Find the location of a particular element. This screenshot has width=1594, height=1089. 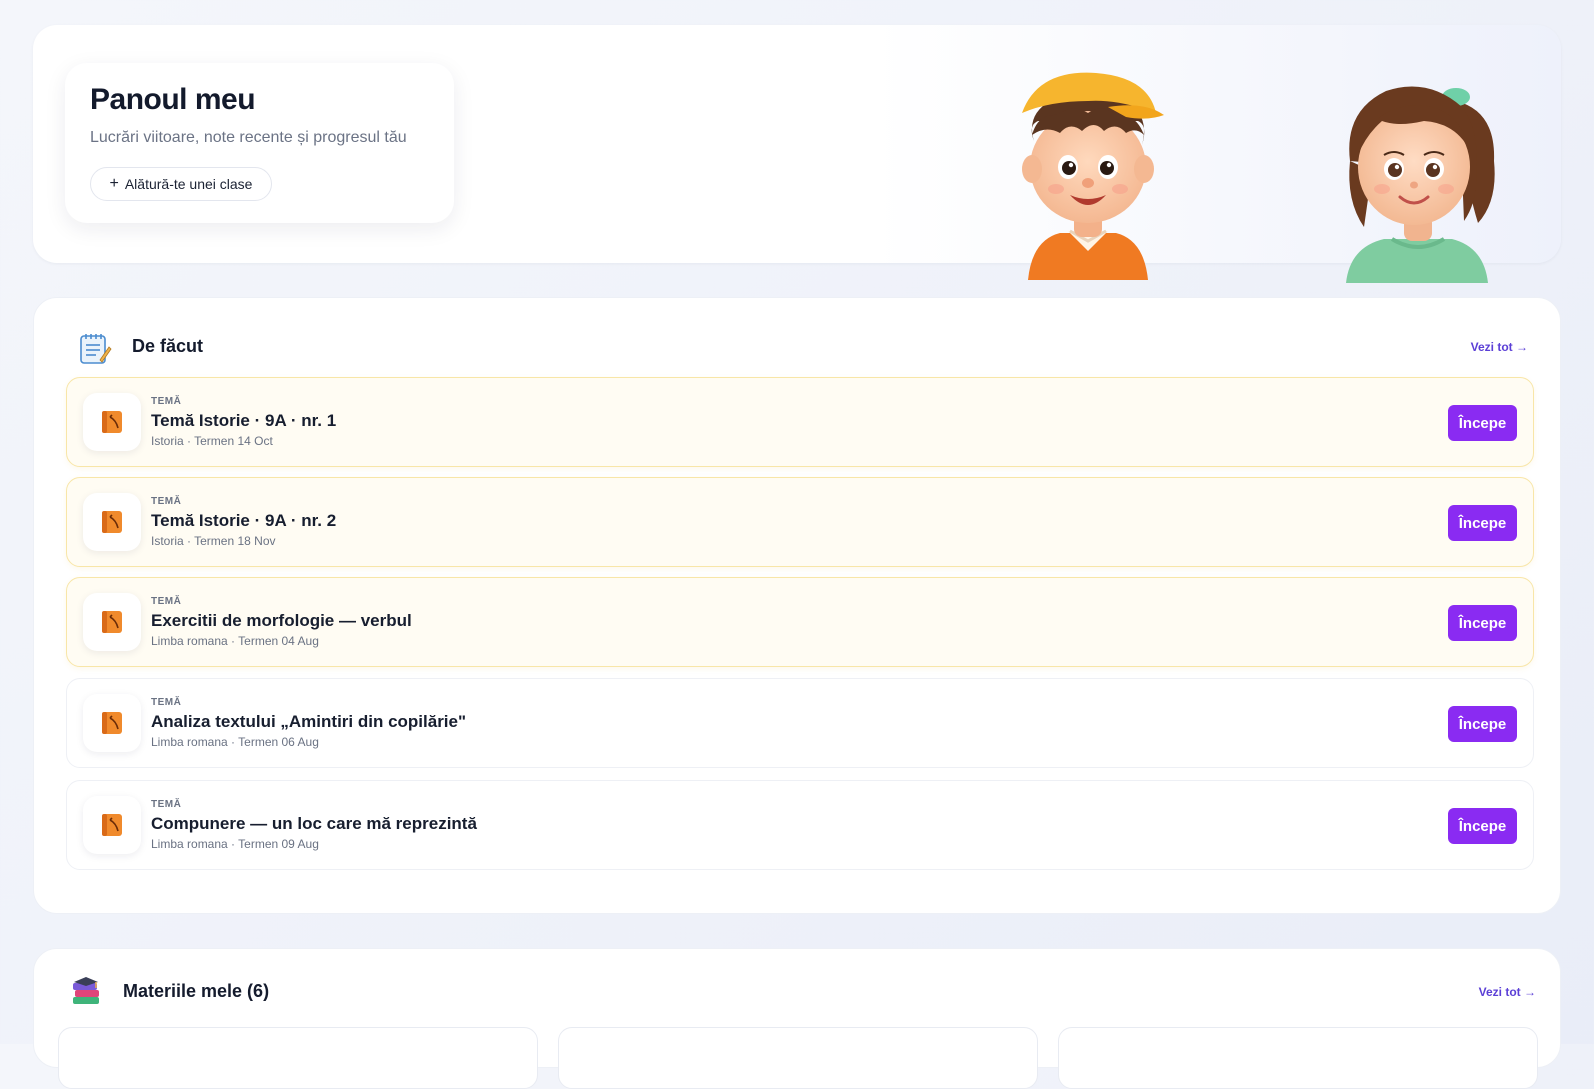

todo-title: De făcut is located at coordinates (168, 346).